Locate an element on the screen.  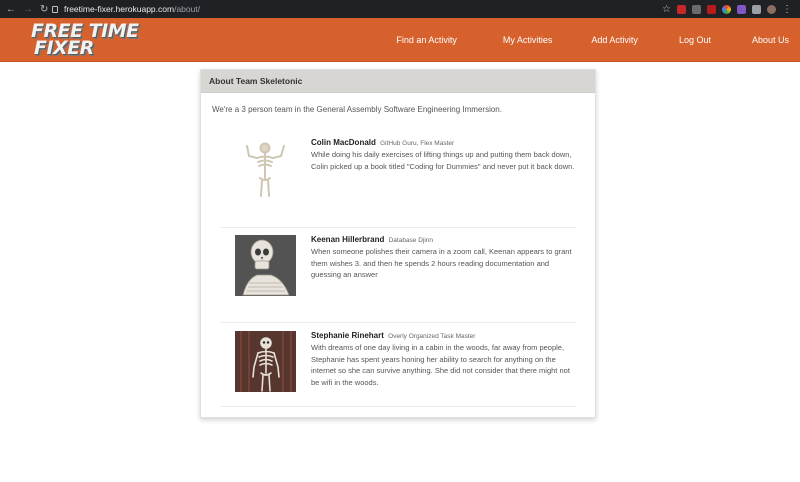
browser-nav: ← → ↻ is located at coordinates (27, 9).